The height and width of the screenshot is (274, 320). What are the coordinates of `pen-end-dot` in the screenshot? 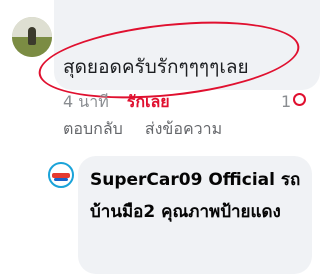 It's located at (299, 99).